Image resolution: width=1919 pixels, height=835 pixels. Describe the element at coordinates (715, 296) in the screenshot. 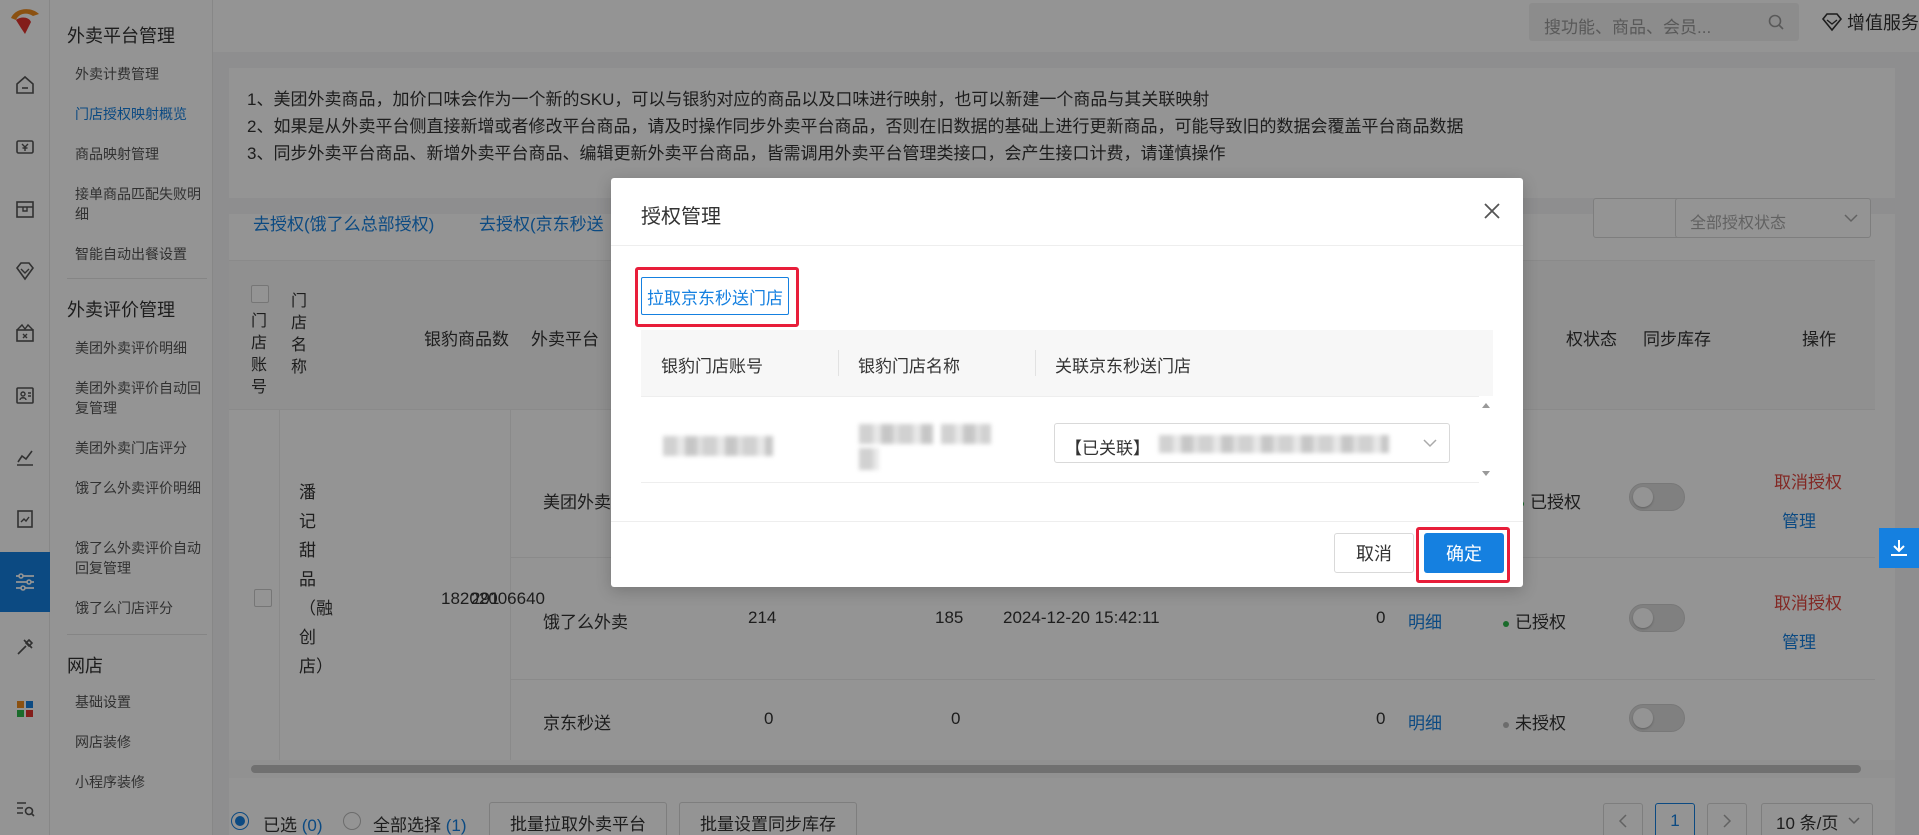

I see `pull-jd-stores-button: 拉取京东秒送门店` at that location.